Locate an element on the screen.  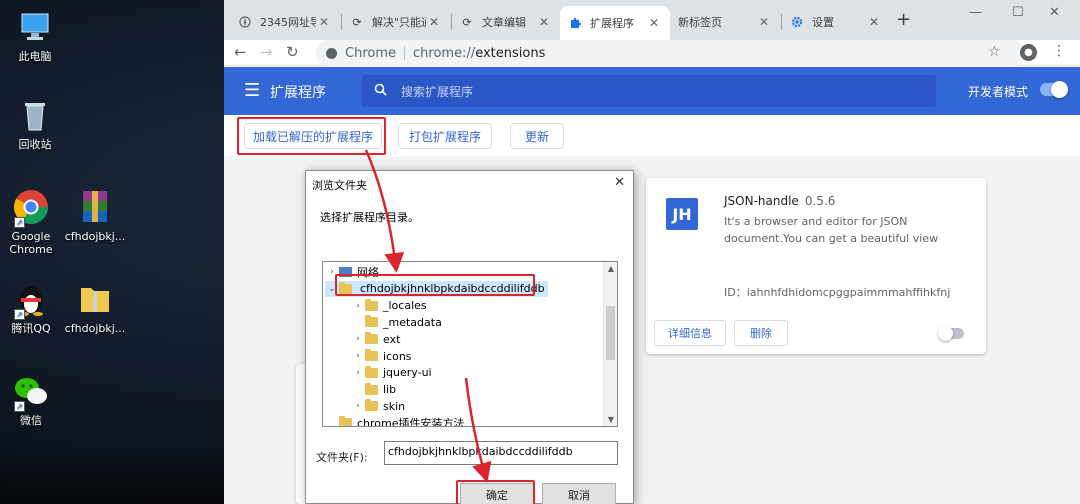
tree-row: › _locales is located at coordinates (389, 306).